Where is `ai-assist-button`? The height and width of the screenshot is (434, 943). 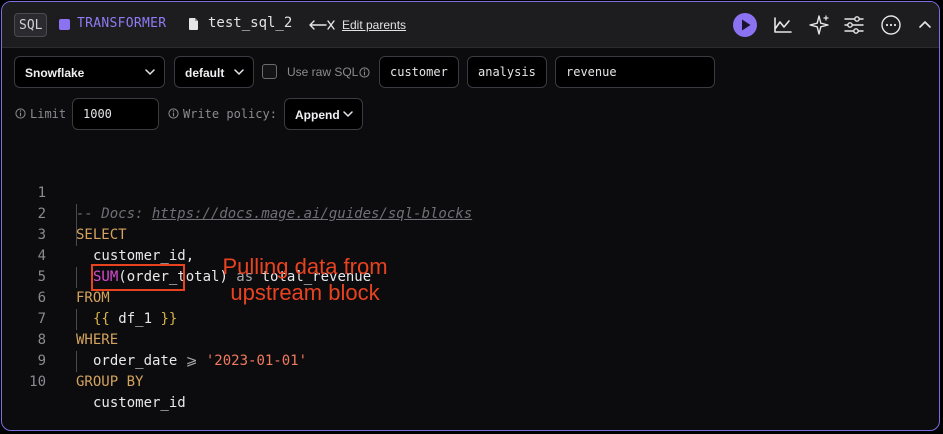 ai-assist-button is located at coordinates (819, 25).